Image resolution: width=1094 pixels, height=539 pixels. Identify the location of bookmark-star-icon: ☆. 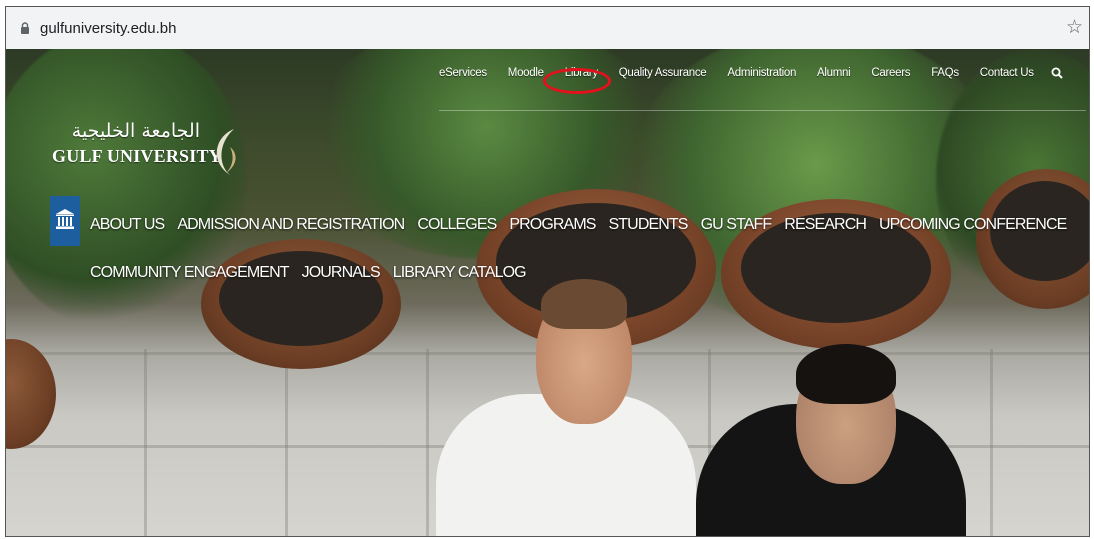
(1074, 27).